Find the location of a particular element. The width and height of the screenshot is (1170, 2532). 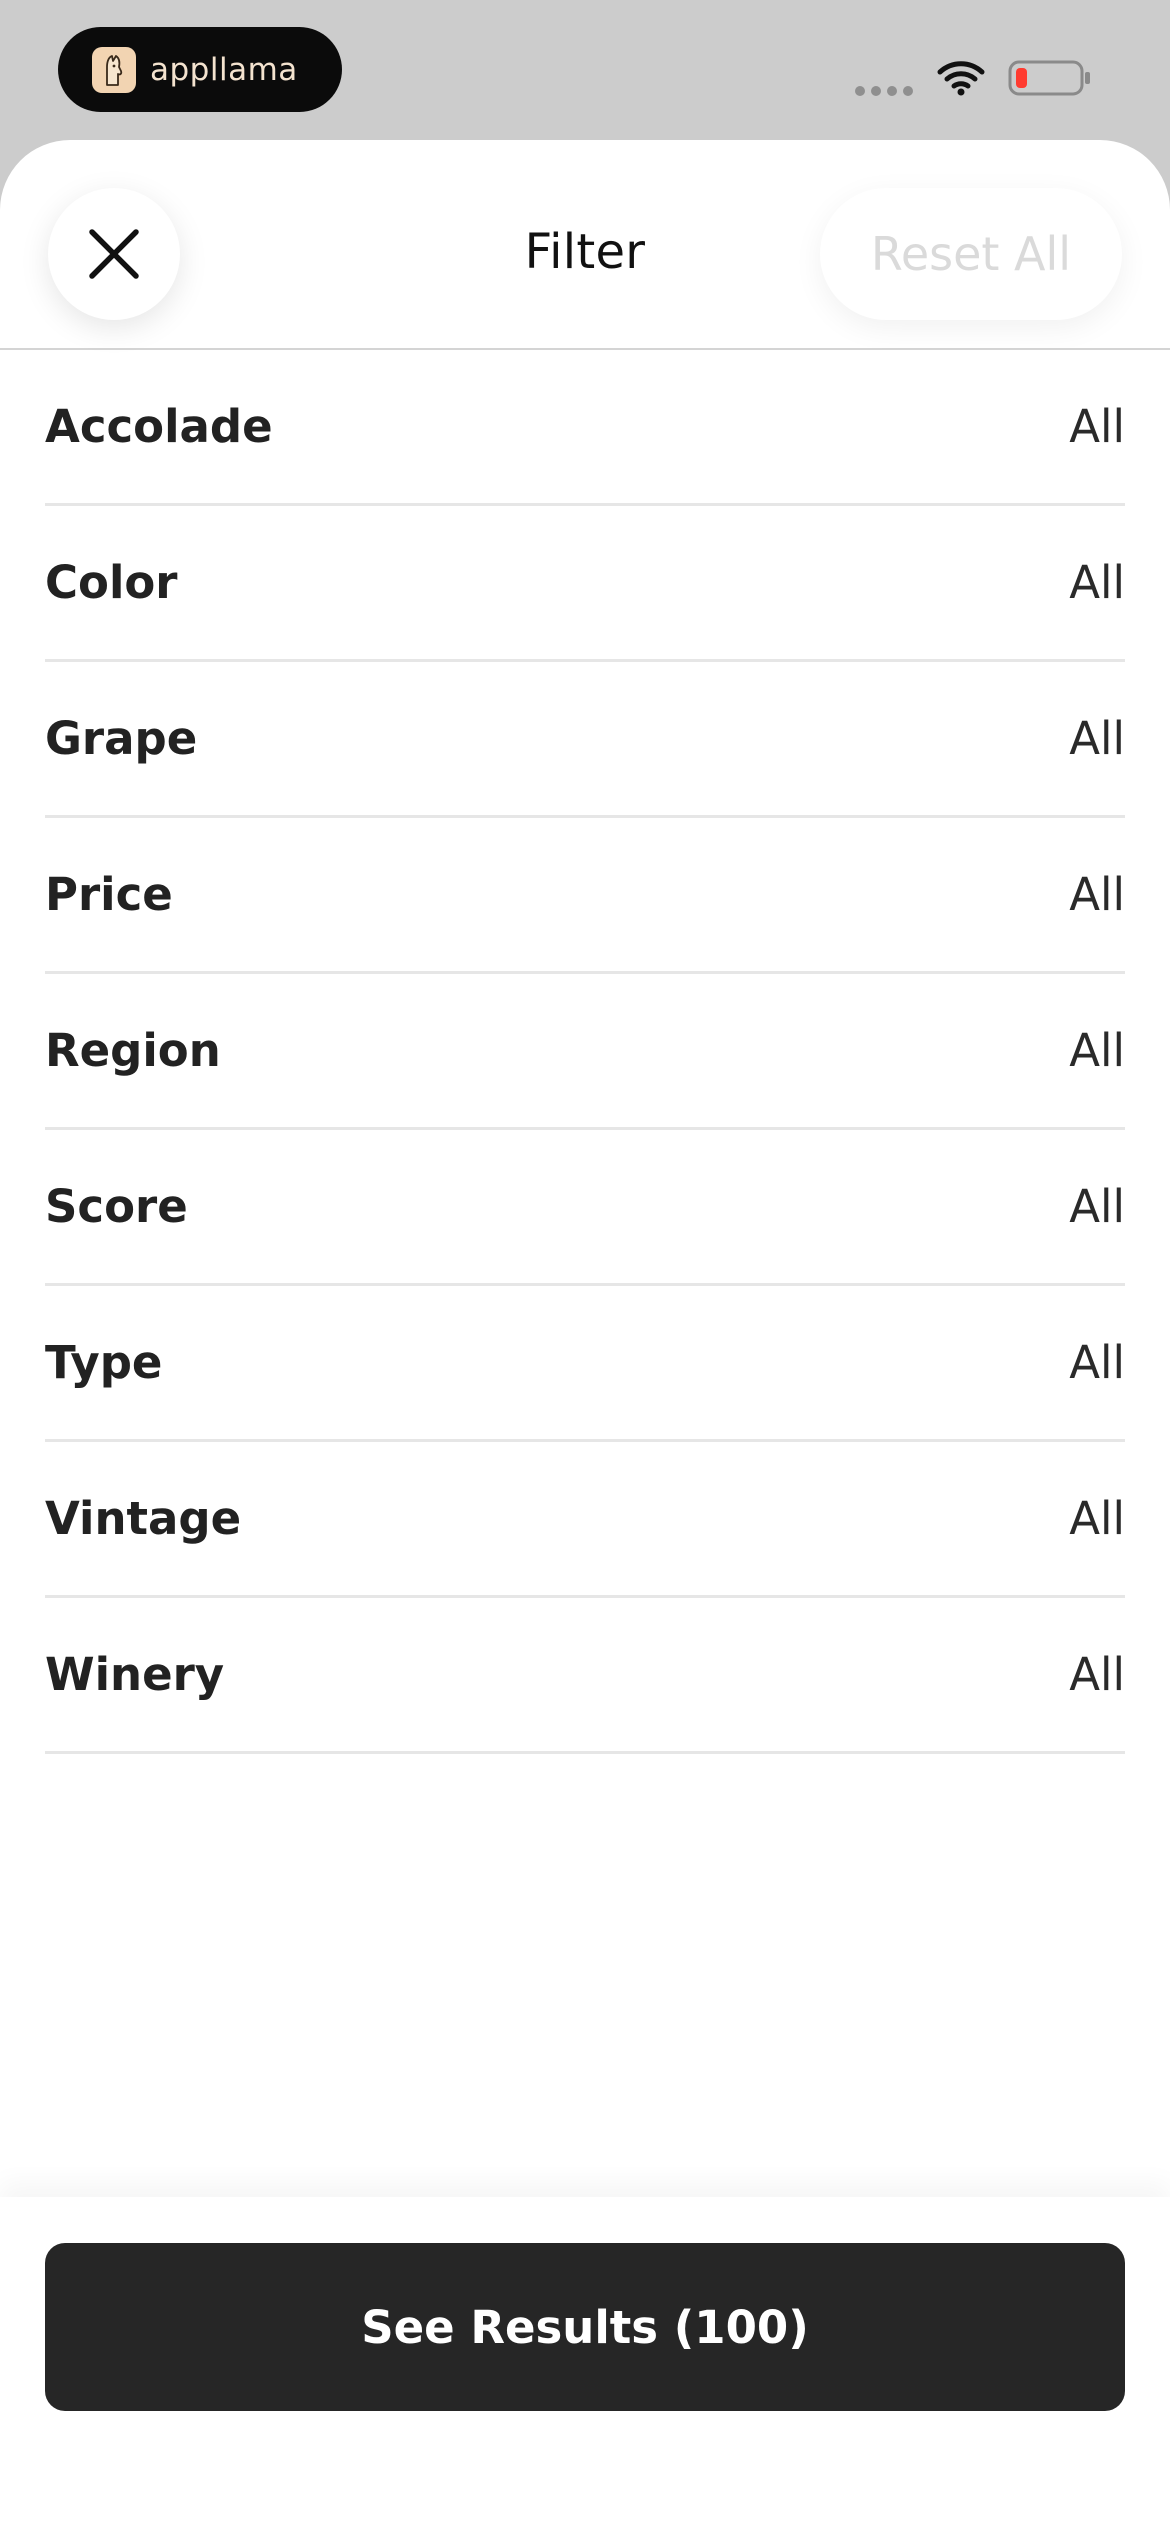

see-results-button: See Results (100) is located at coordinates (585, 2327).